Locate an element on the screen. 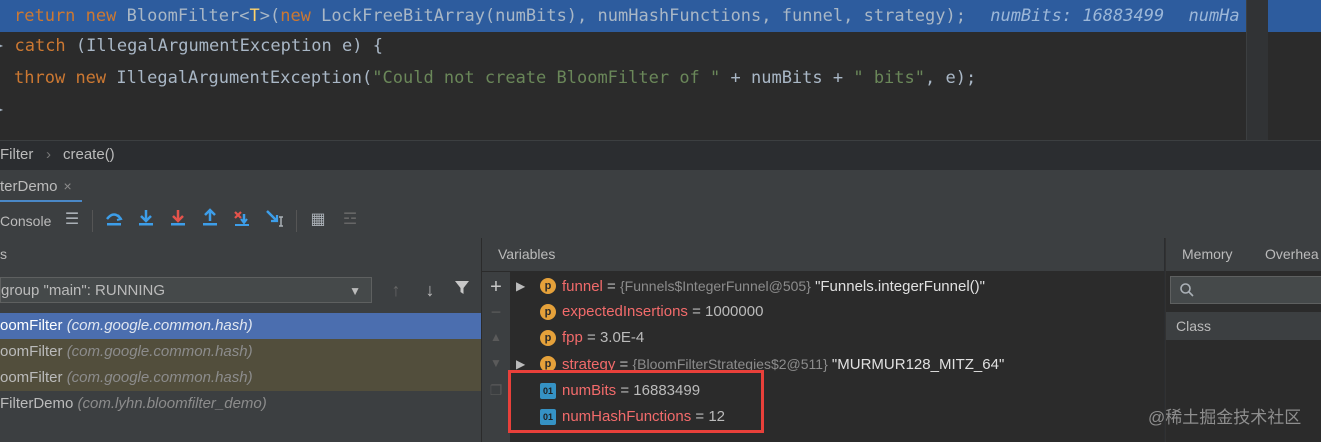 This screenshot has width=1321, height=442. keyword: return is located at coordinates (45, 16).